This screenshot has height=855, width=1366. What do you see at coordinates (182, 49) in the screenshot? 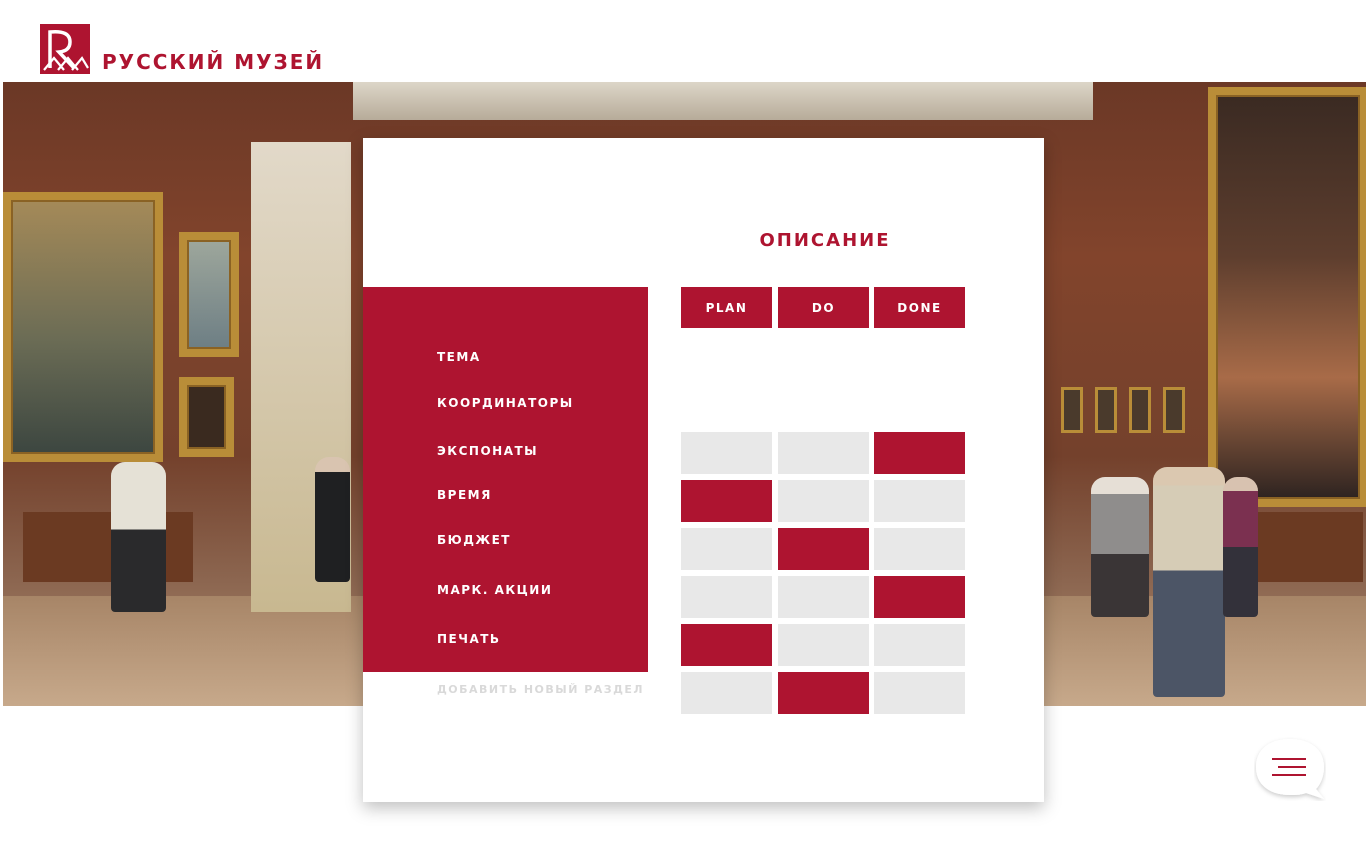
I see `brand-logo: РУССКИЙ МУЗЕЙ` at bounding box center [182, 49].